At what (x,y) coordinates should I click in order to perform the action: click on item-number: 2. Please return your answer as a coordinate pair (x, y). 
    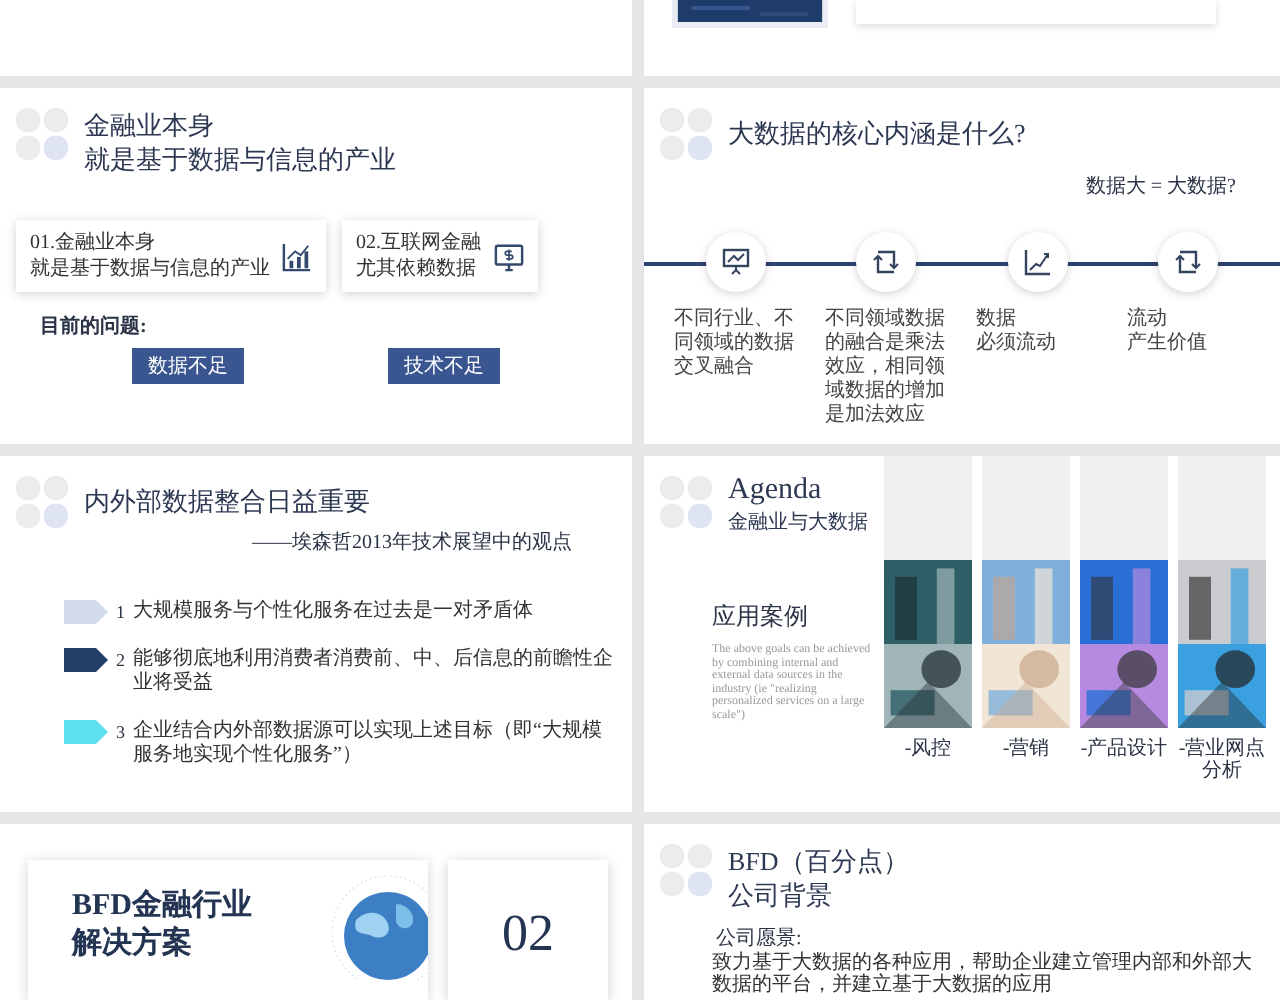
    Looking at the image, I should click on (120, 660).